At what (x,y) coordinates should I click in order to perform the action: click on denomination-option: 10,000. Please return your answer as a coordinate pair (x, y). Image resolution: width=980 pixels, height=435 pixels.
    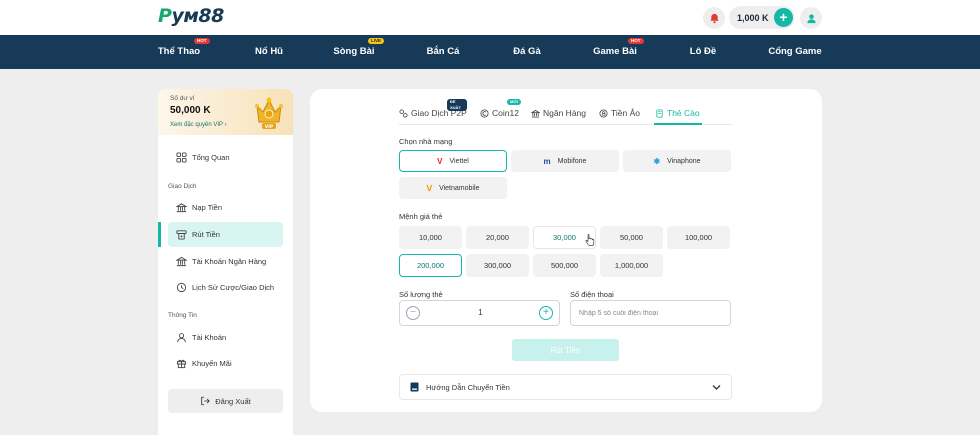
    Looking at the image, I should click on (430, 237).